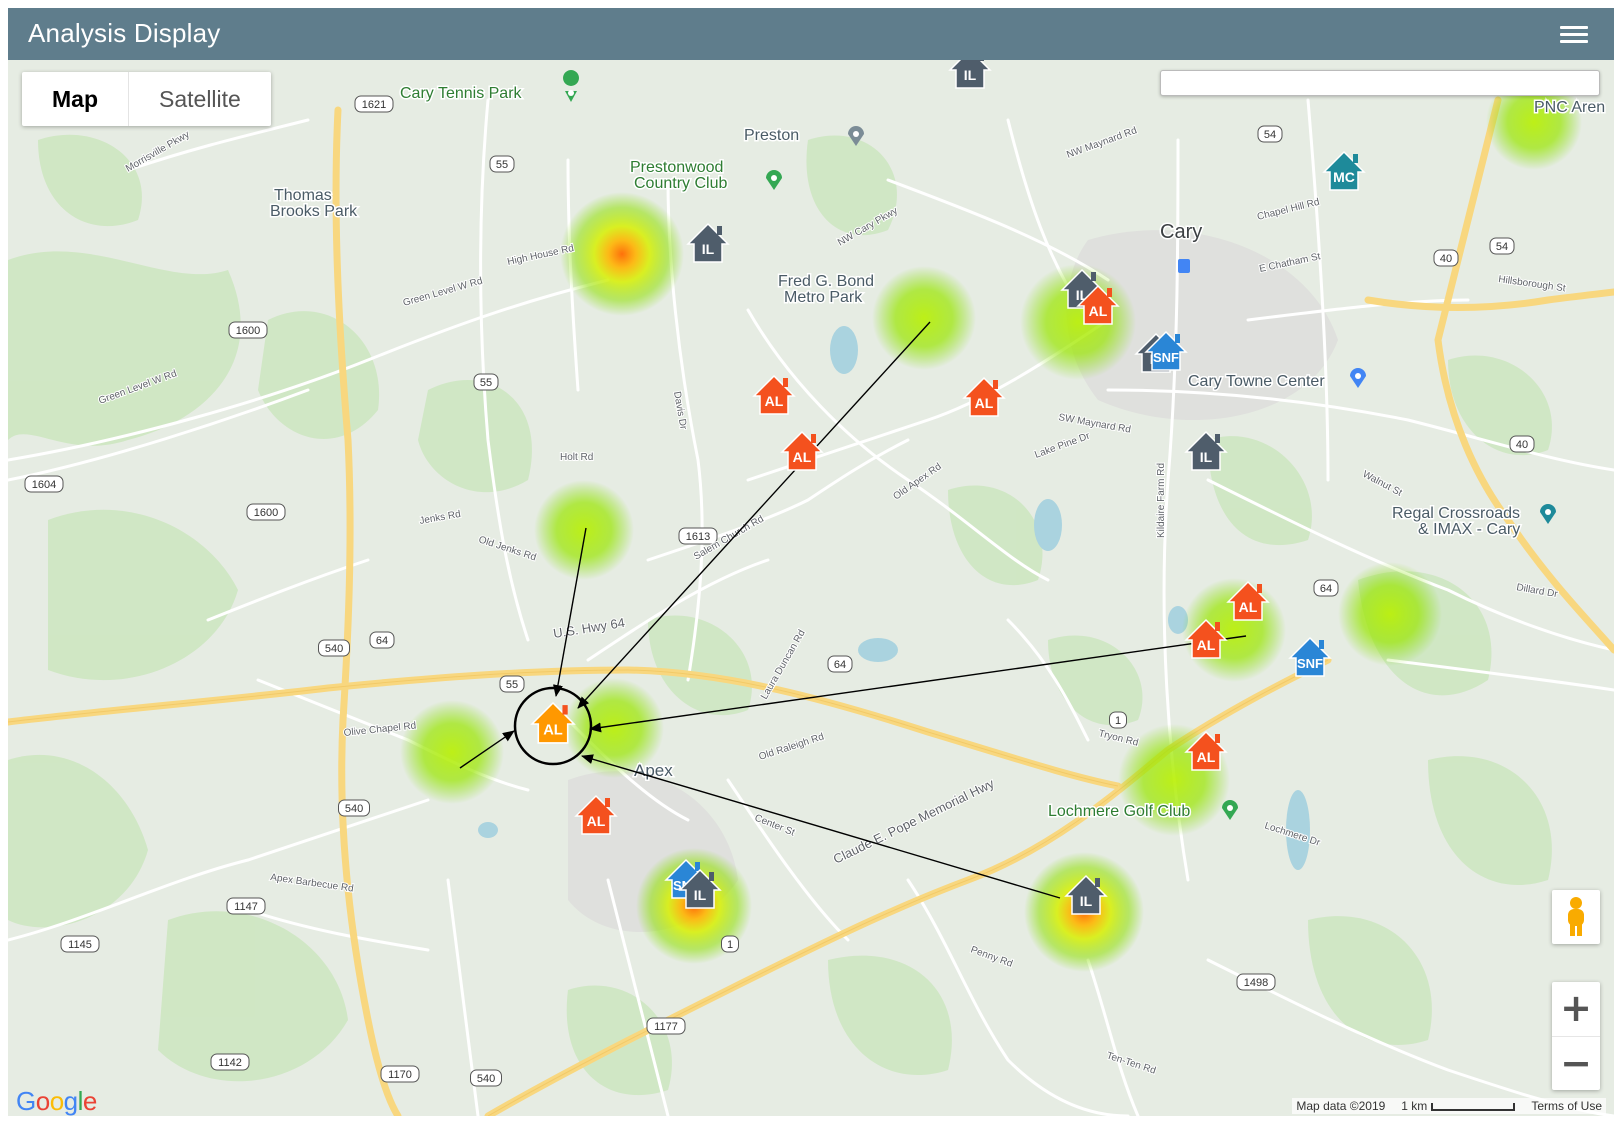 Image resolution: width=1622 pixels, height=1125 pixels. Describe the element at coordinates (70, 1101) in the screenshot. I see `google-logo-letter: g` at that location.